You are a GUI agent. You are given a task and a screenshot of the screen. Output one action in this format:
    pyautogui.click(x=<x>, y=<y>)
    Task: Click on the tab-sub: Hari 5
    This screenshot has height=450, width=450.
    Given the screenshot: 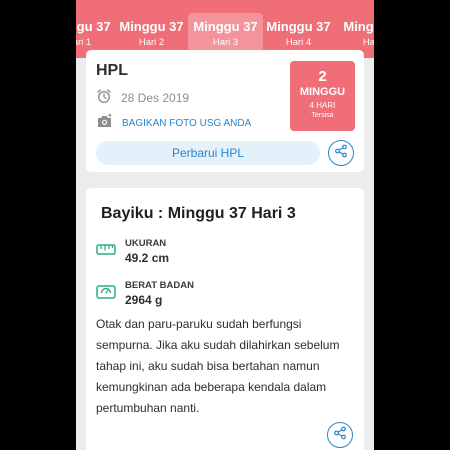 What is the action you would take?
    pyautogui.click(x=368, y=42)
    